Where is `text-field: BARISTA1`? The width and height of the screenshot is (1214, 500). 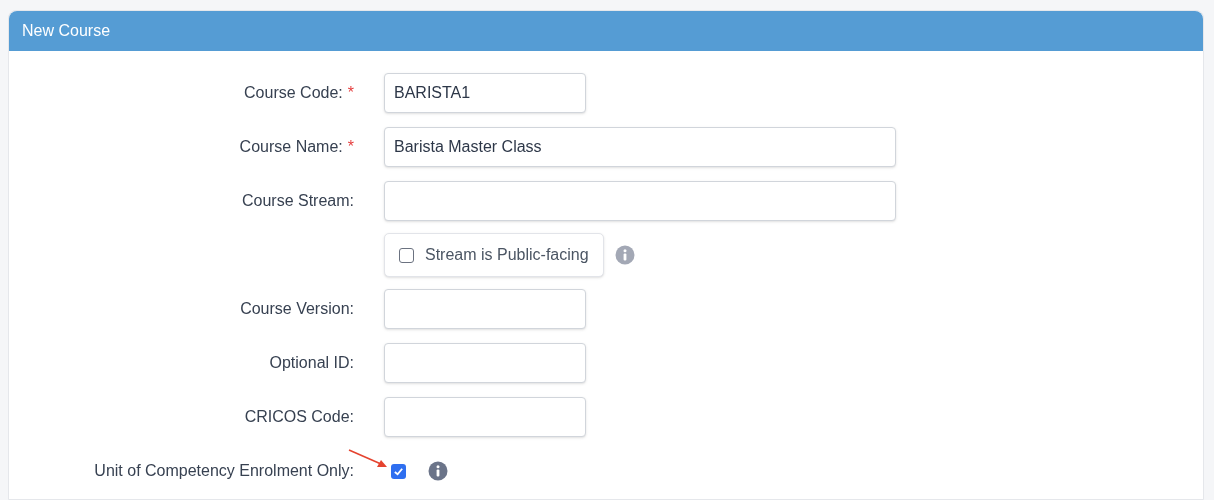 text-field: BARISTA1 is located at coordinates (485, 93).